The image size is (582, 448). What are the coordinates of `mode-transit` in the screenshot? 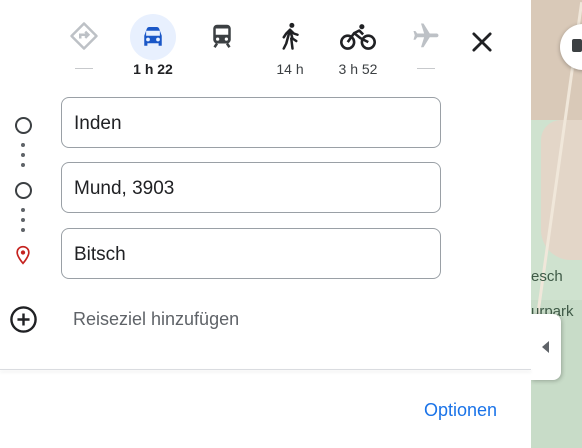 It's located at (222, 35).